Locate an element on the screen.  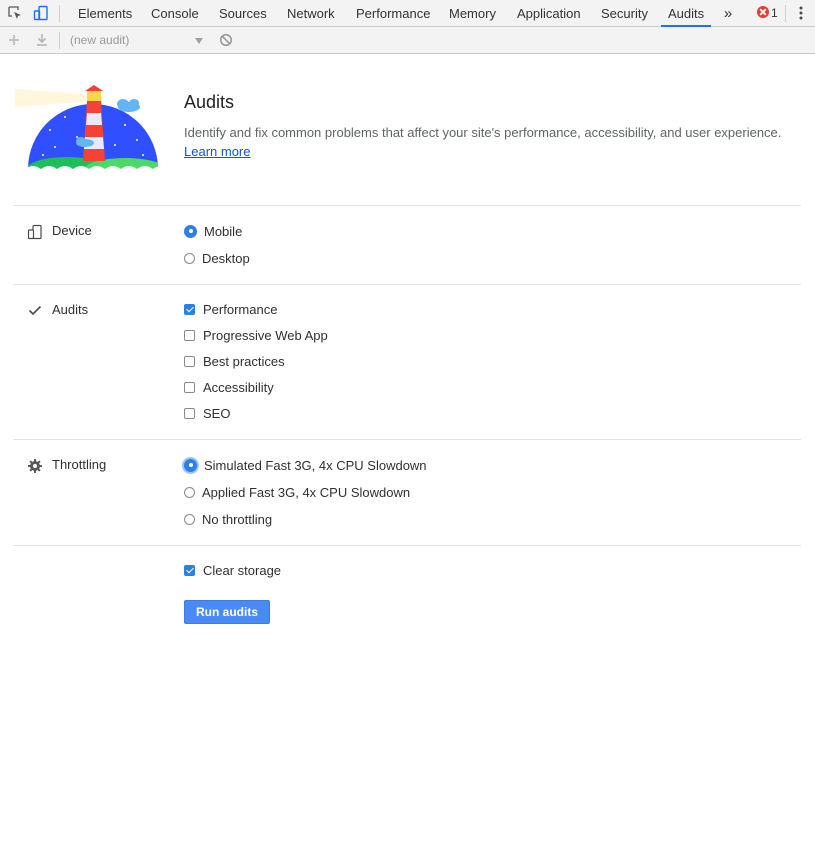
chevron-down-icon is located at coordinates (199, 41).